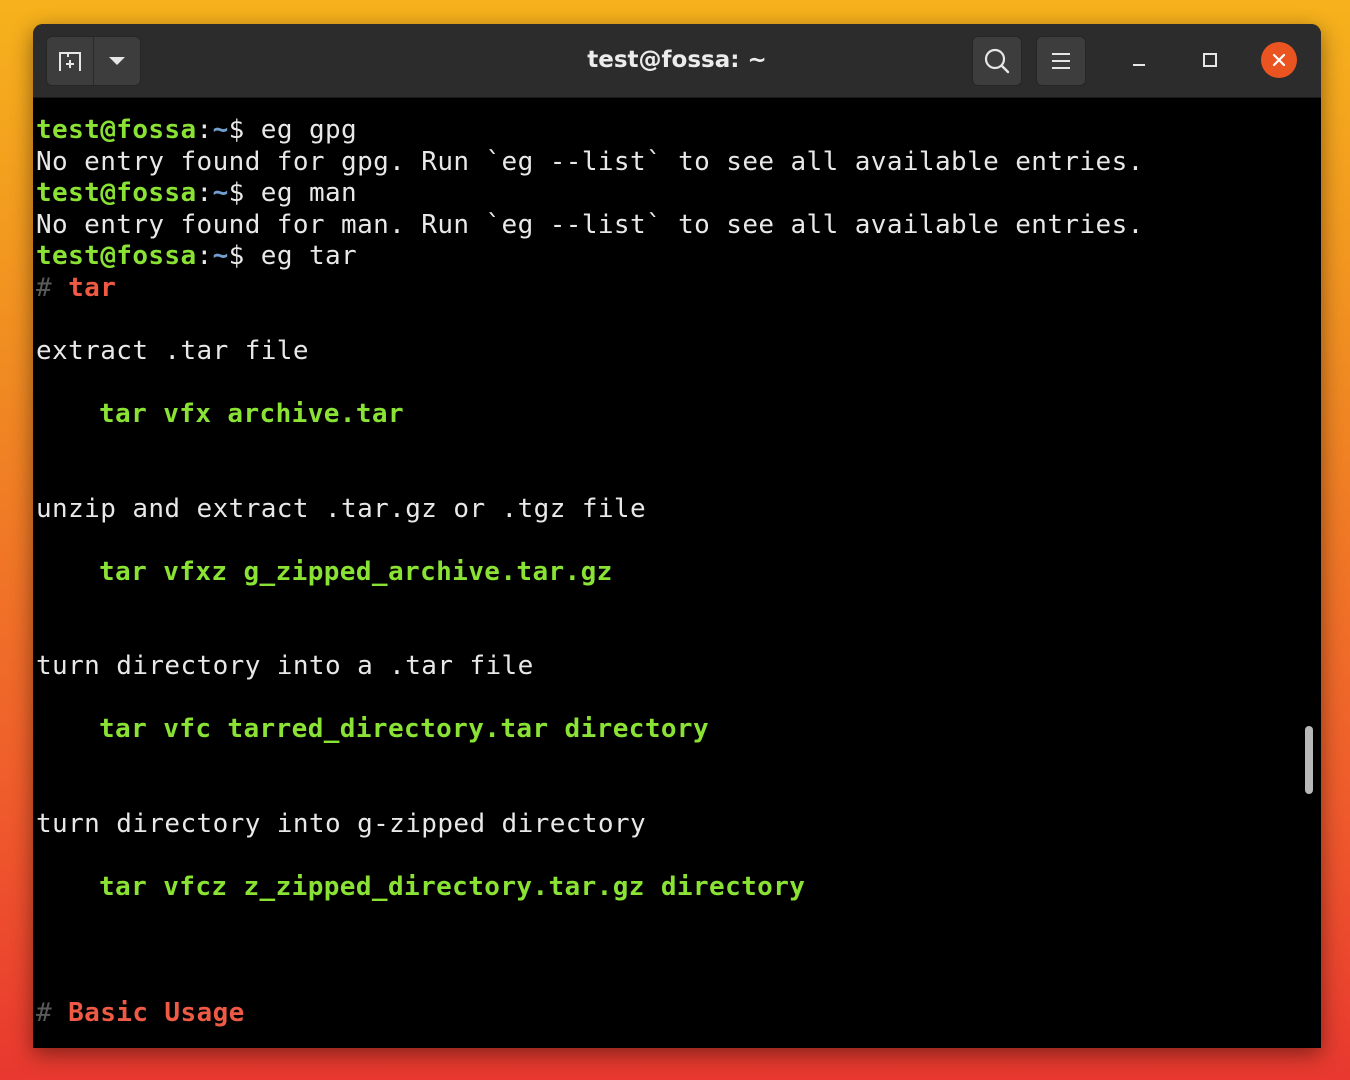 The width and height of the screenshot is (1350, 1080). I want to click on command-text: eg gpg, so click(309, 130).